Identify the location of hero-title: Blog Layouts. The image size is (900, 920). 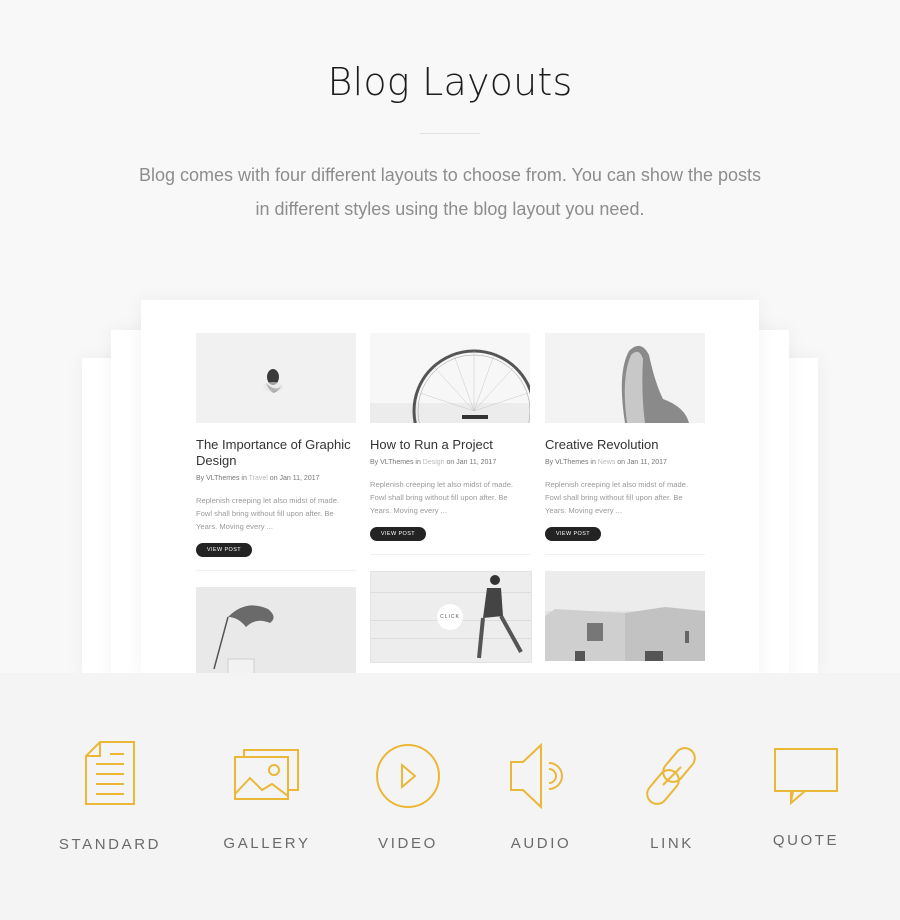
(450, 82).